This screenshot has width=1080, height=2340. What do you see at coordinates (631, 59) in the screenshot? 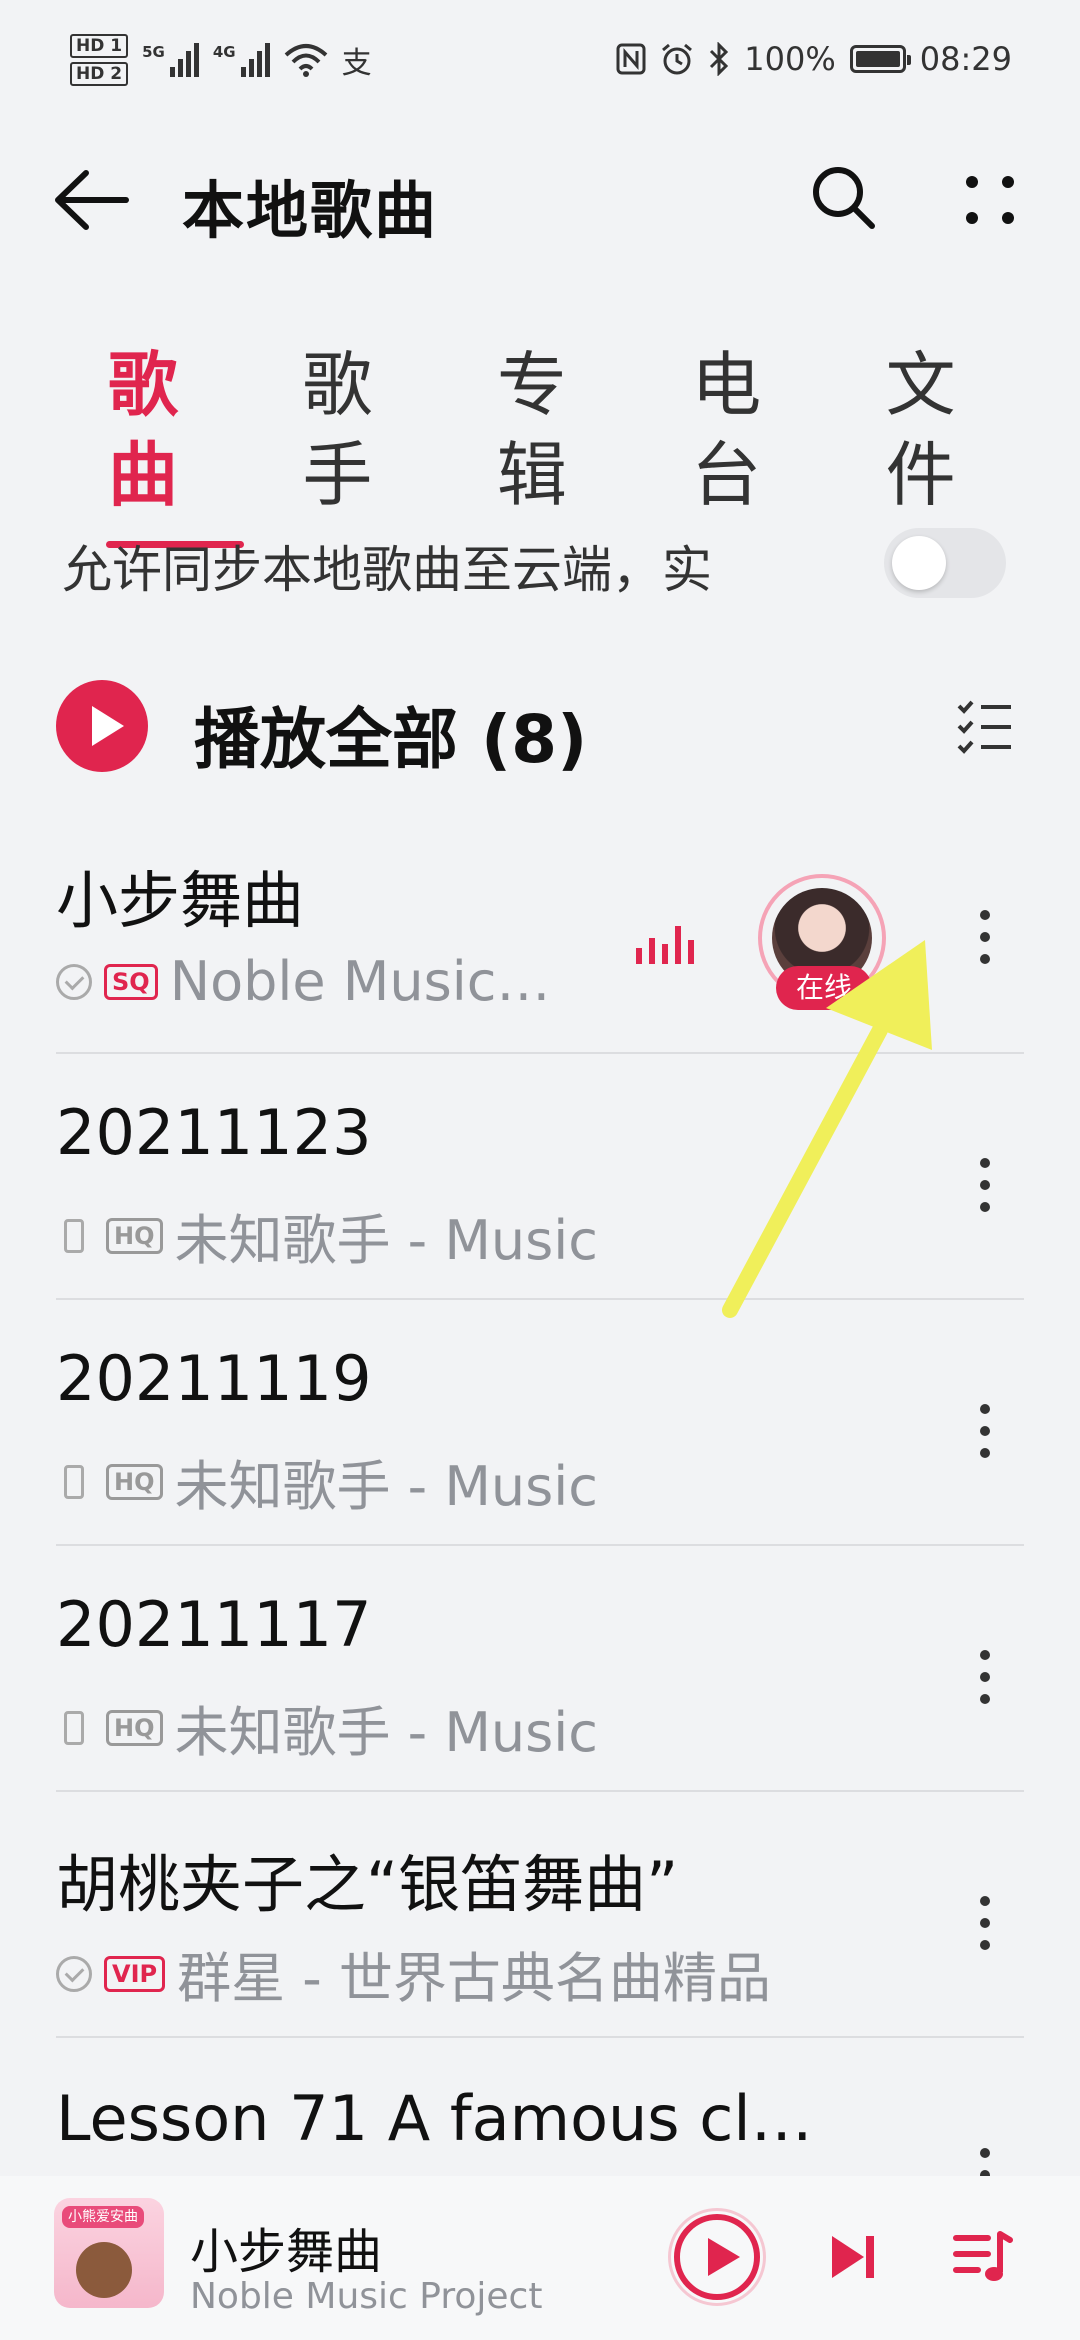
I see `nfc-icon` at bounding box center [631, 59].